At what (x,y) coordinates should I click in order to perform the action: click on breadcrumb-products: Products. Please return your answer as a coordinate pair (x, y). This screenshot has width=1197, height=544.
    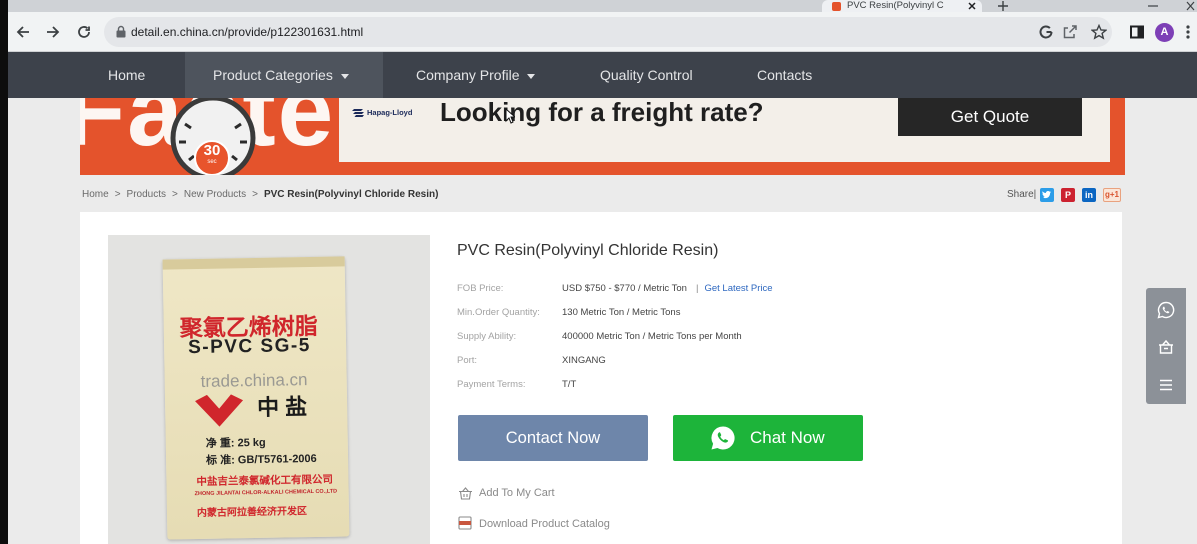
    Looking at the image, I should click on (146, 195).